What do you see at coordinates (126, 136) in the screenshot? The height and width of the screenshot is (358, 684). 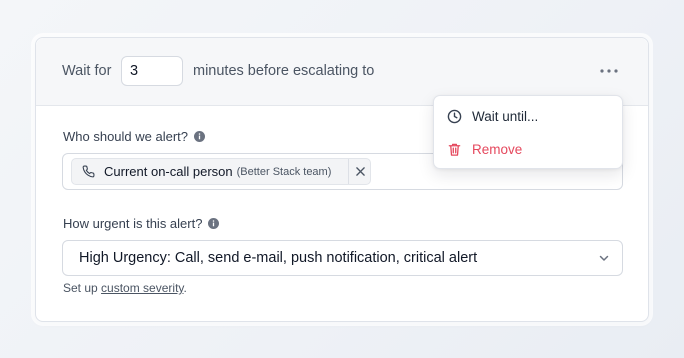 I see `who-alert-label-text: Who should we alert?` at bounding box center [126, 136].